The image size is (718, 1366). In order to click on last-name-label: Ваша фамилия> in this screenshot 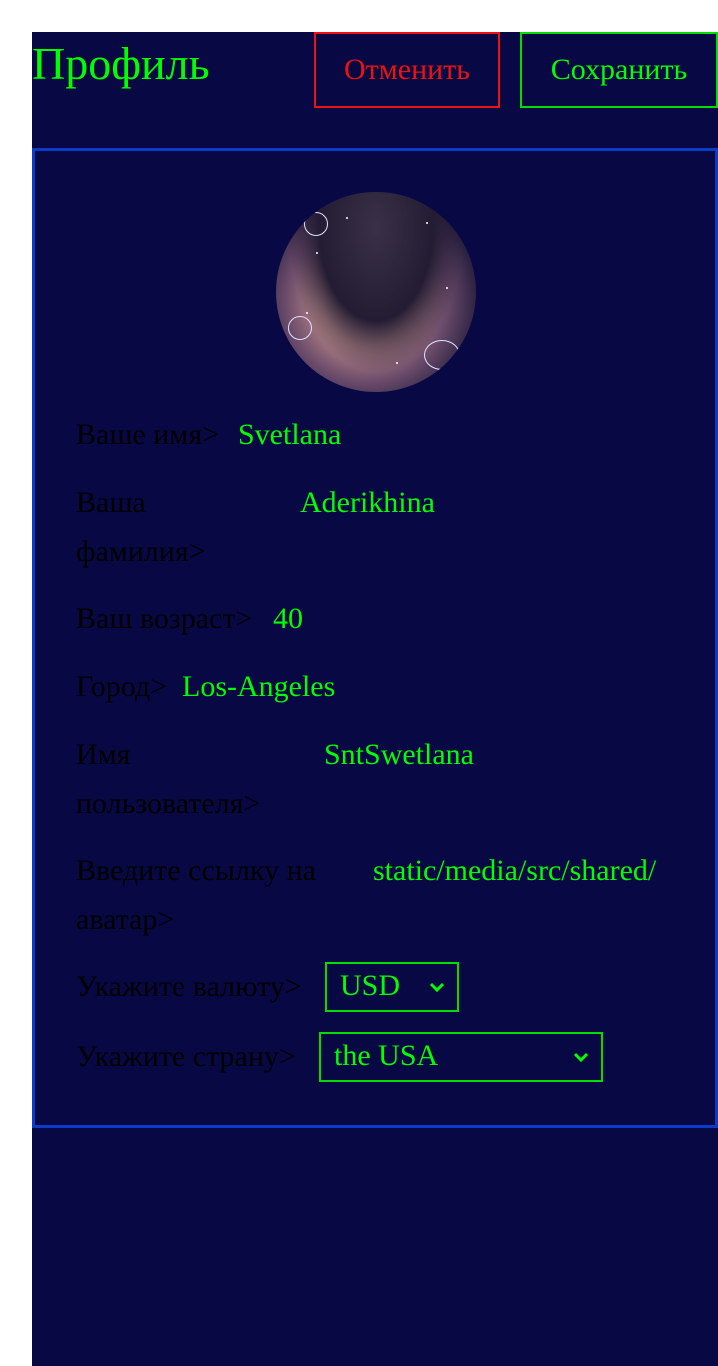, I will do `click(141, 527)`.